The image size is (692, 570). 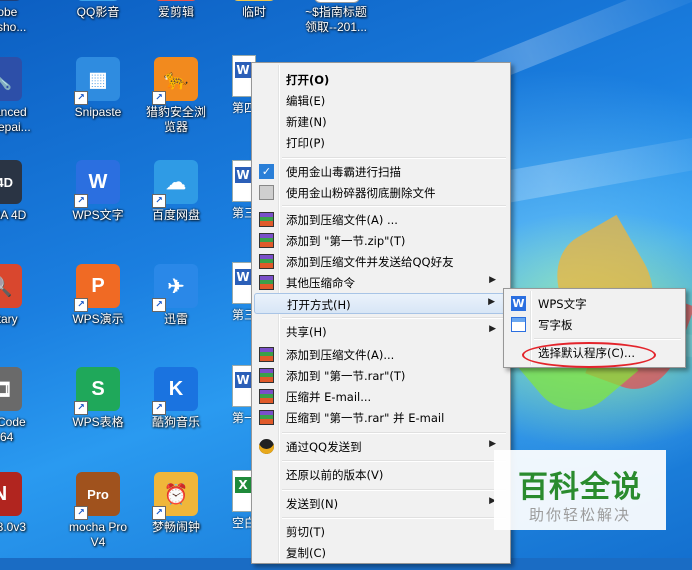 What do you see at coordinates (380, 503) in the screenshot?
I see `menu-item: 发送到(N) ▶` at bounding box center [380, 503].